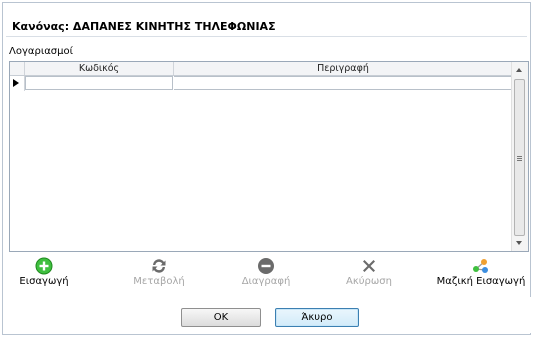 The image size is (534, 338). What do you see at coordinates (159, 281) in the screenshot?
I see `edit-label: Μεταβολή` at bounding box center [159, 281].